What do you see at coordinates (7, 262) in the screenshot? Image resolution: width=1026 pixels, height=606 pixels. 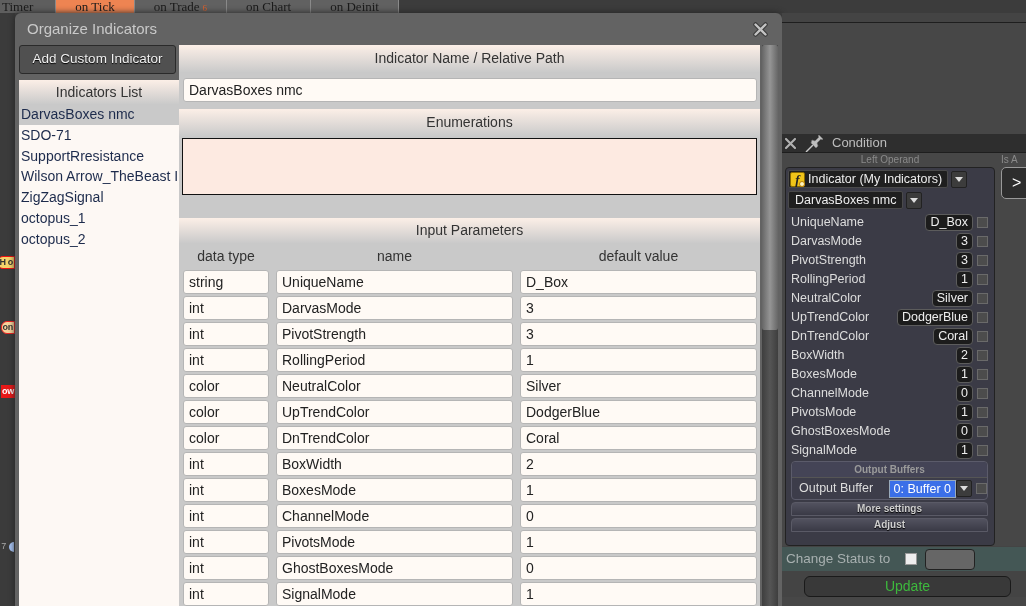 I see `label-fragment: H o` at bounding box center [7, 262].